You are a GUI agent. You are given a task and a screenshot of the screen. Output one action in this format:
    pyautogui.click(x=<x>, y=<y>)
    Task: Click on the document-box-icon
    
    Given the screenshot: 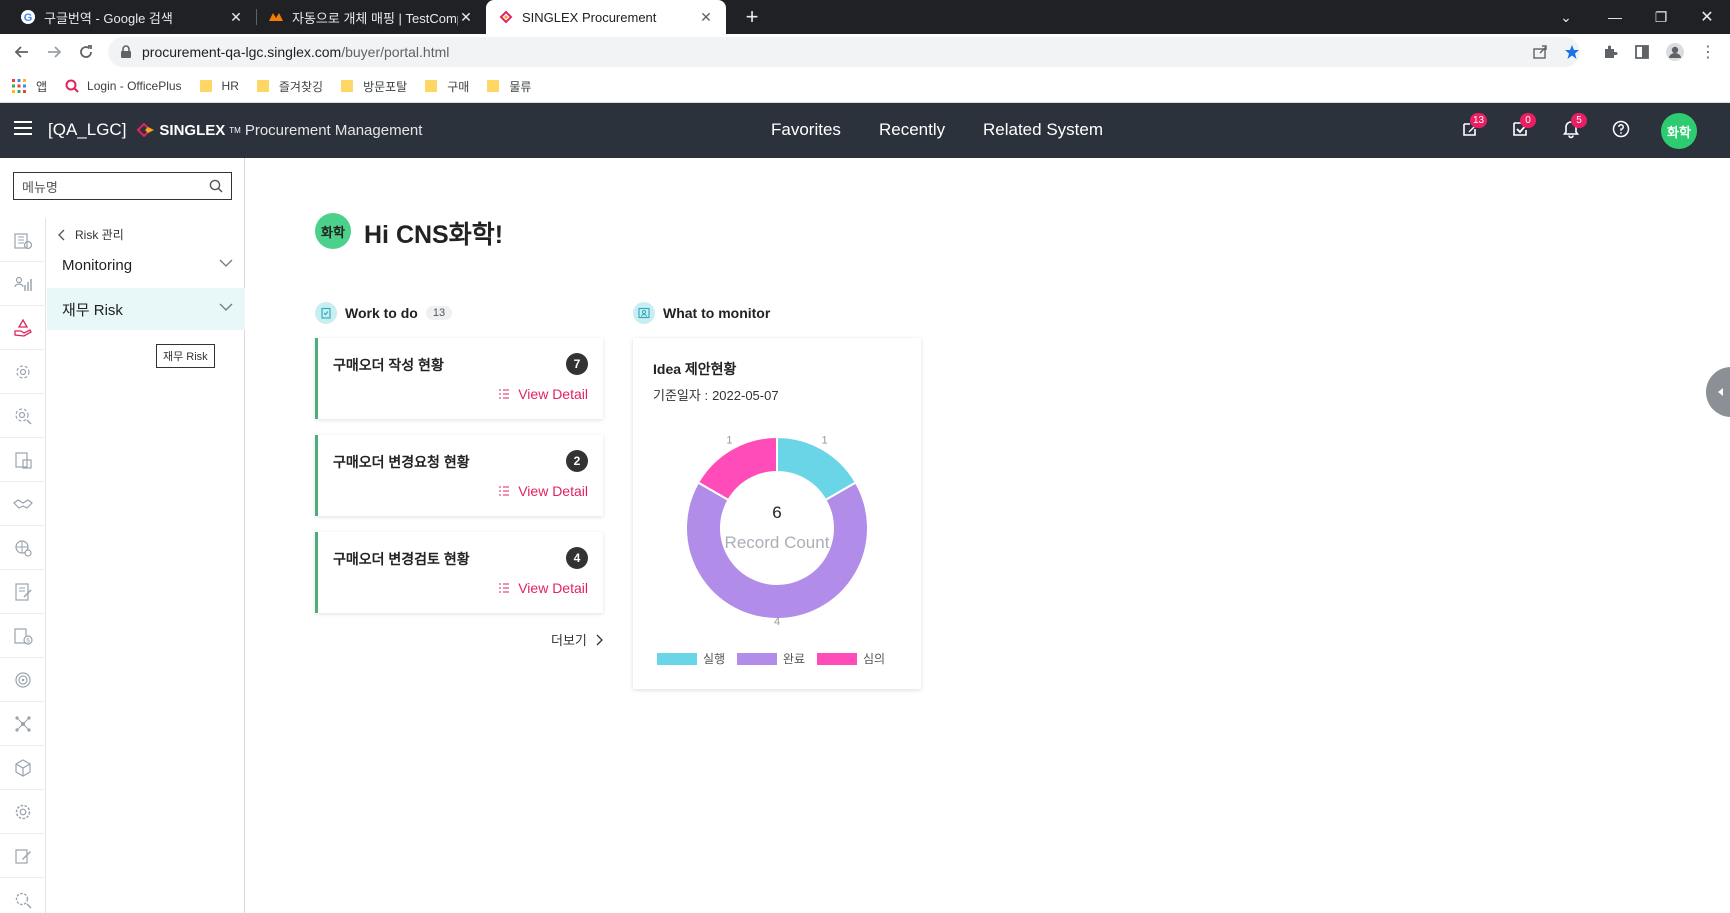 What is the action you would take?
    pyautogui.click(x=23, y=460)
    